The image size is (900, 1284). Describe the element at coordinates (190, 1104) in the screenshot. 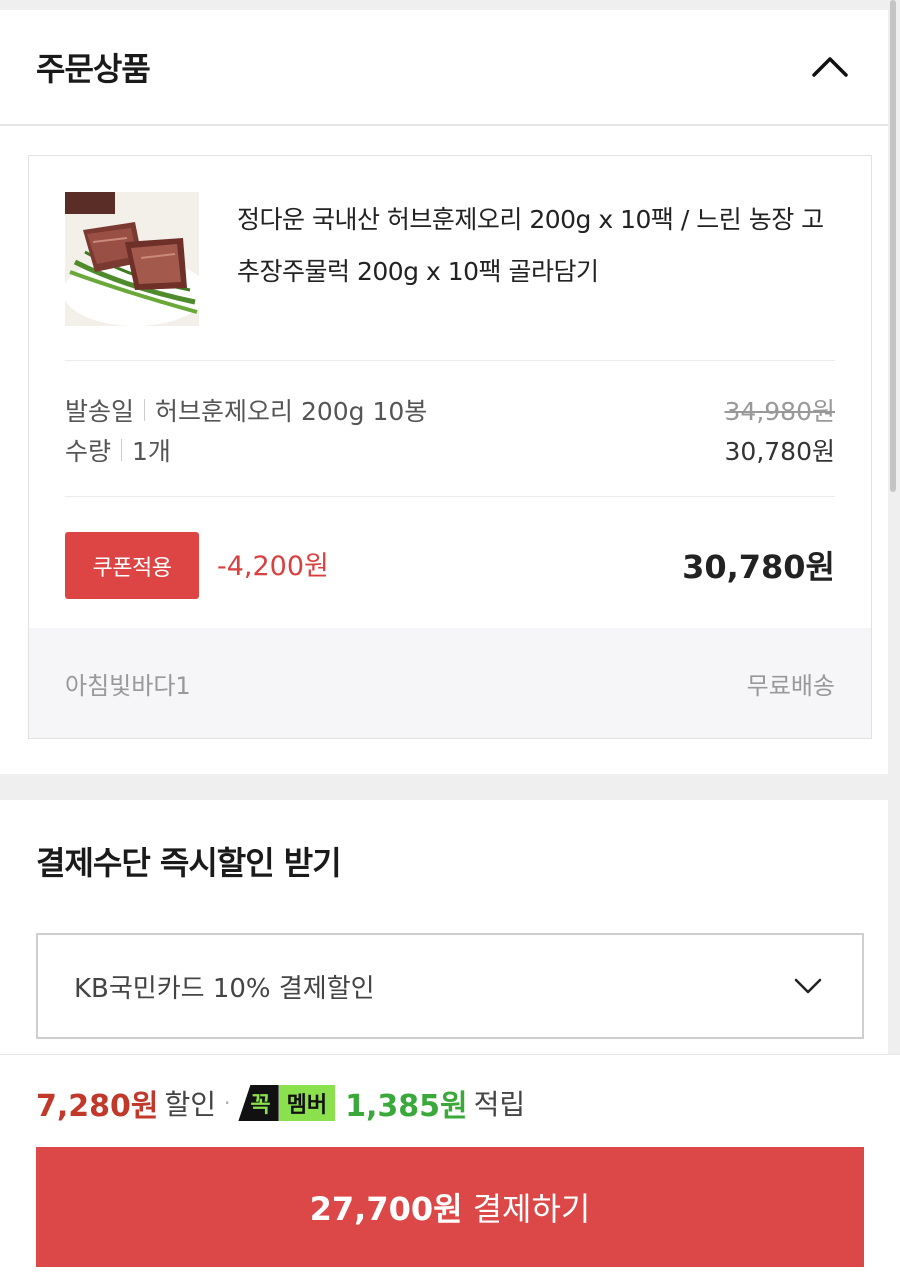

I see `discount-label: 할인` at that location.